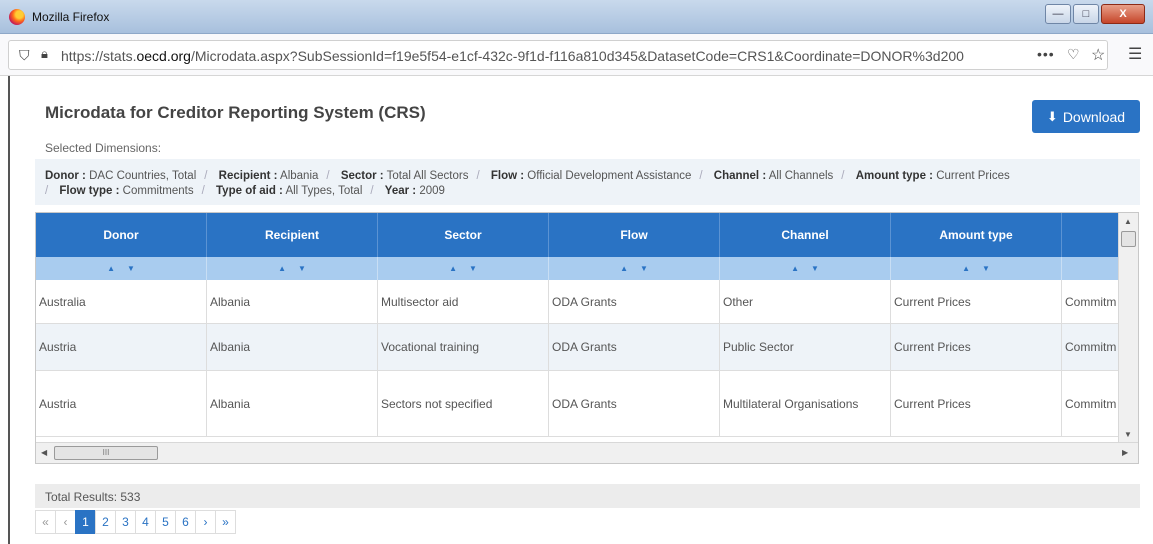 This screenshot has width=1153, height=544. Describe the element at coordinates (85, 522) in the screenshot. I see `page-1-button: 1` at that location.